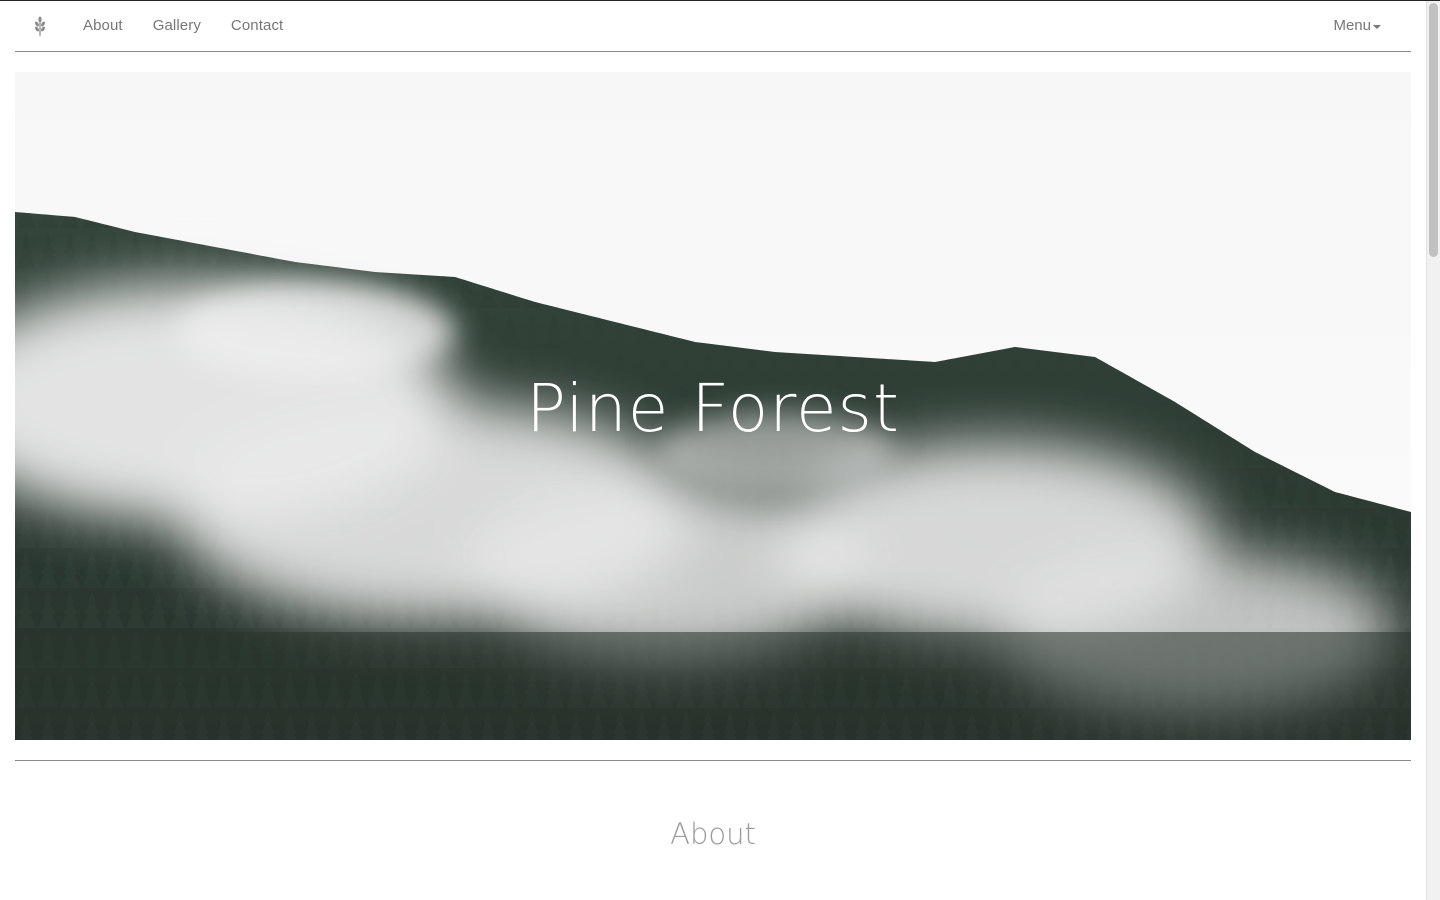  I want to click on wheat-icon, so click(40, 26).